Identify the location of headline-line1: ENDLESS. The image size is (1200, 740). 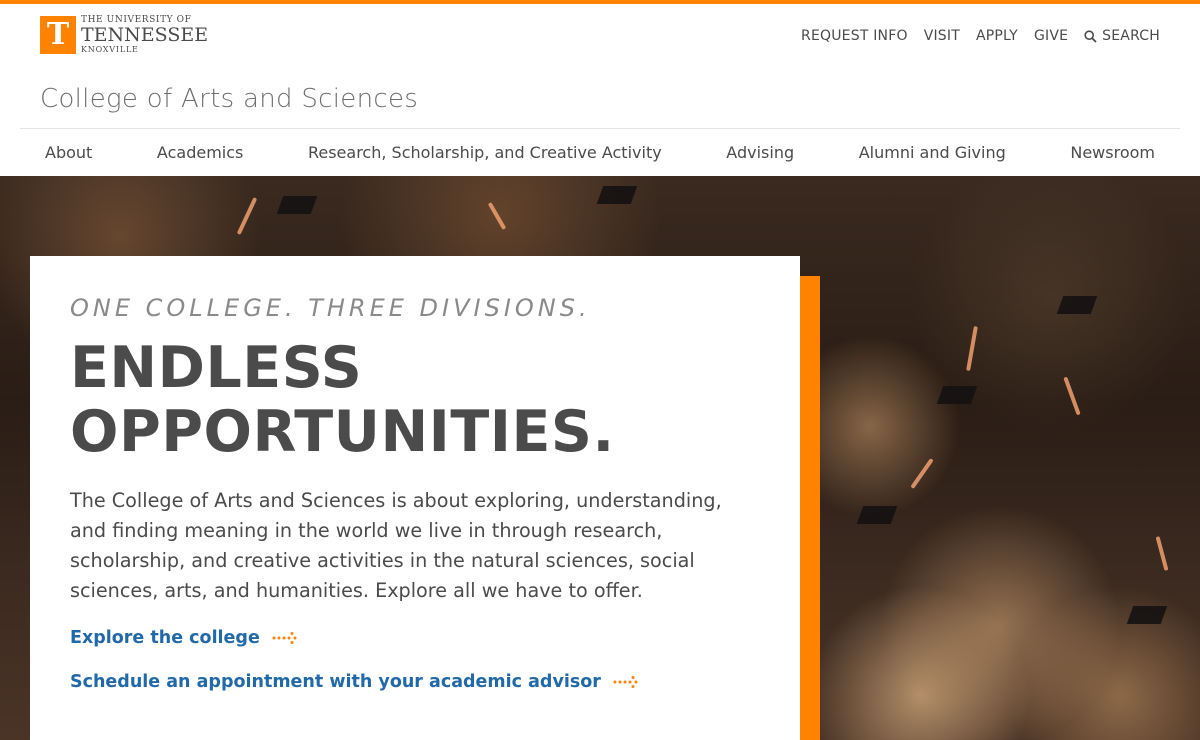
(216, 368).